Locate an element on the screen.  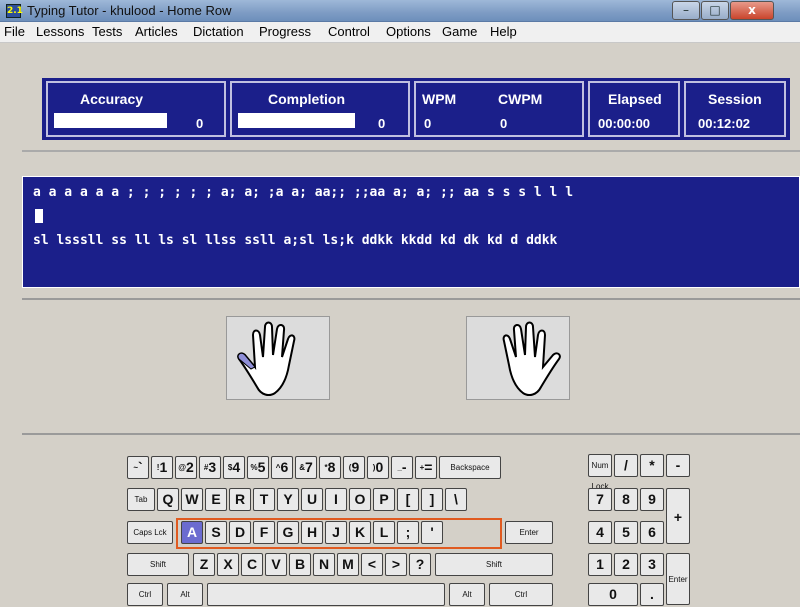
key-num-5: 5 is located at coordinates (626, 532).